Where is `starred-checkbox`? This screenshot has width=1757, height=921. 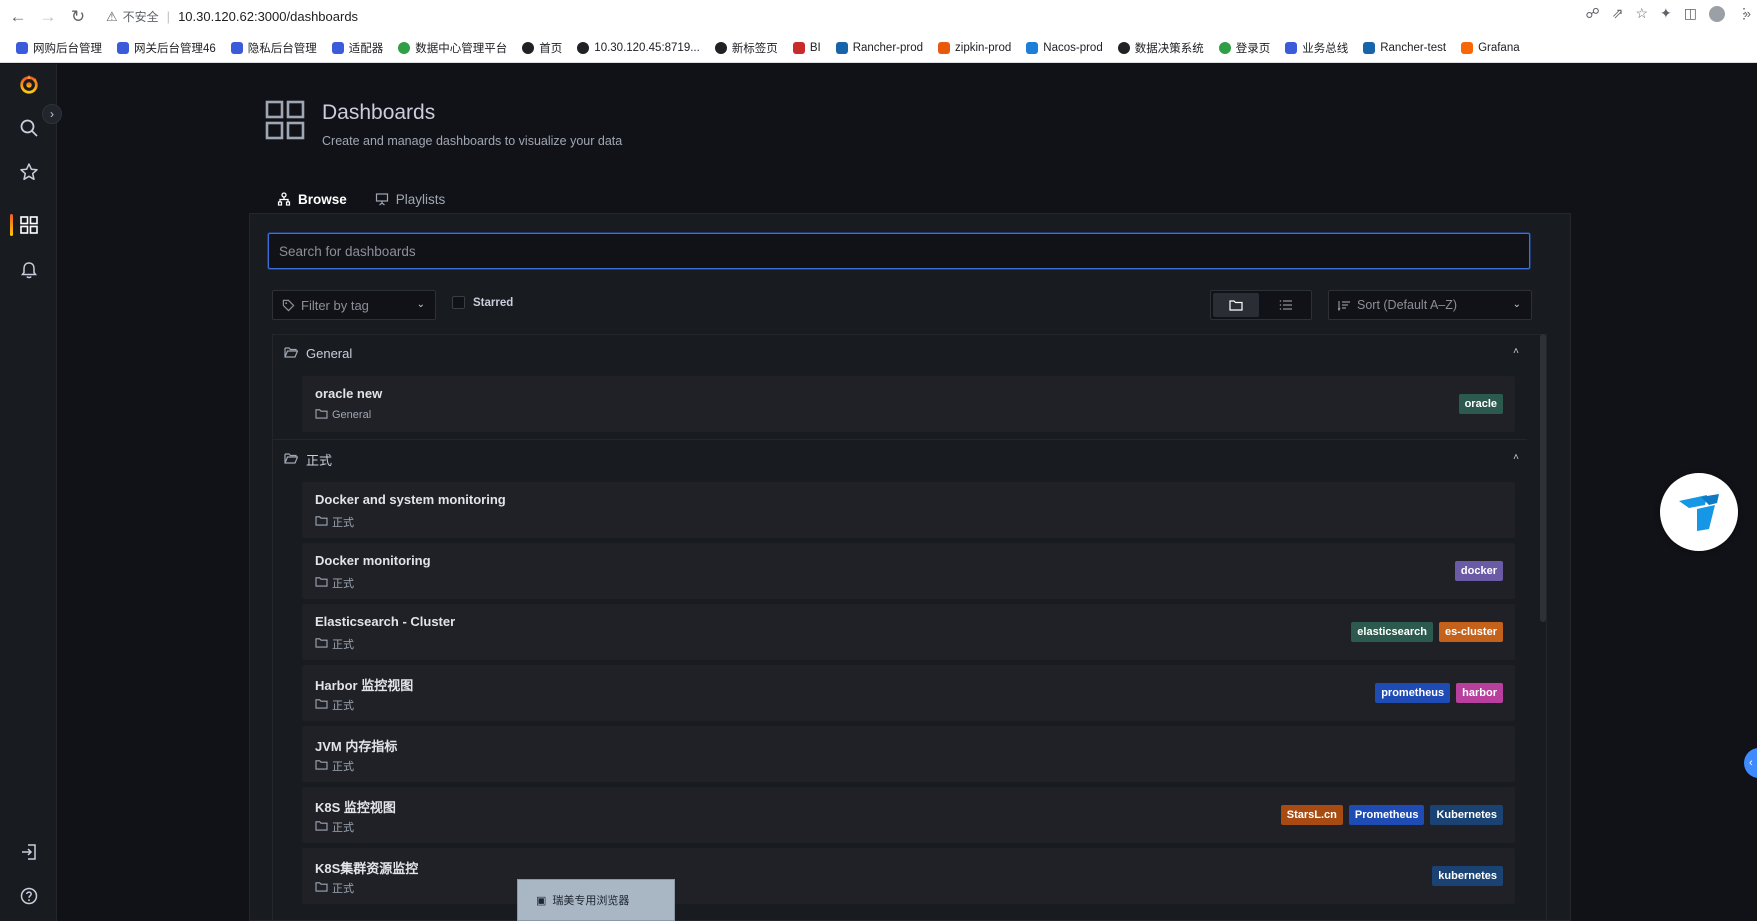
starred-checkbox is located at coordinates (458, 302).